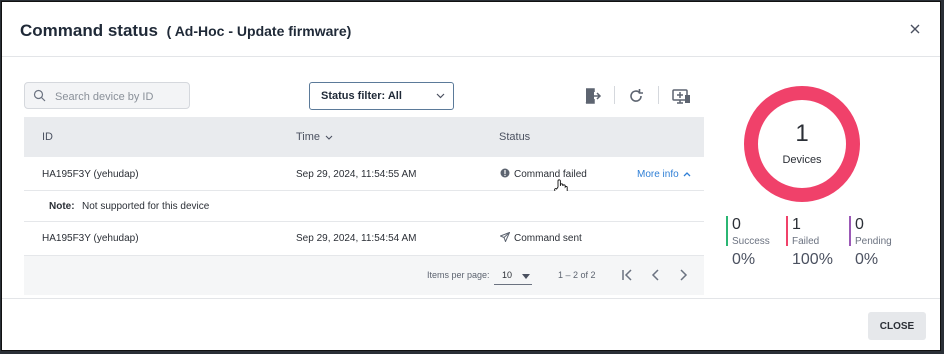  I want to click on send-icon, so click(505, 237).